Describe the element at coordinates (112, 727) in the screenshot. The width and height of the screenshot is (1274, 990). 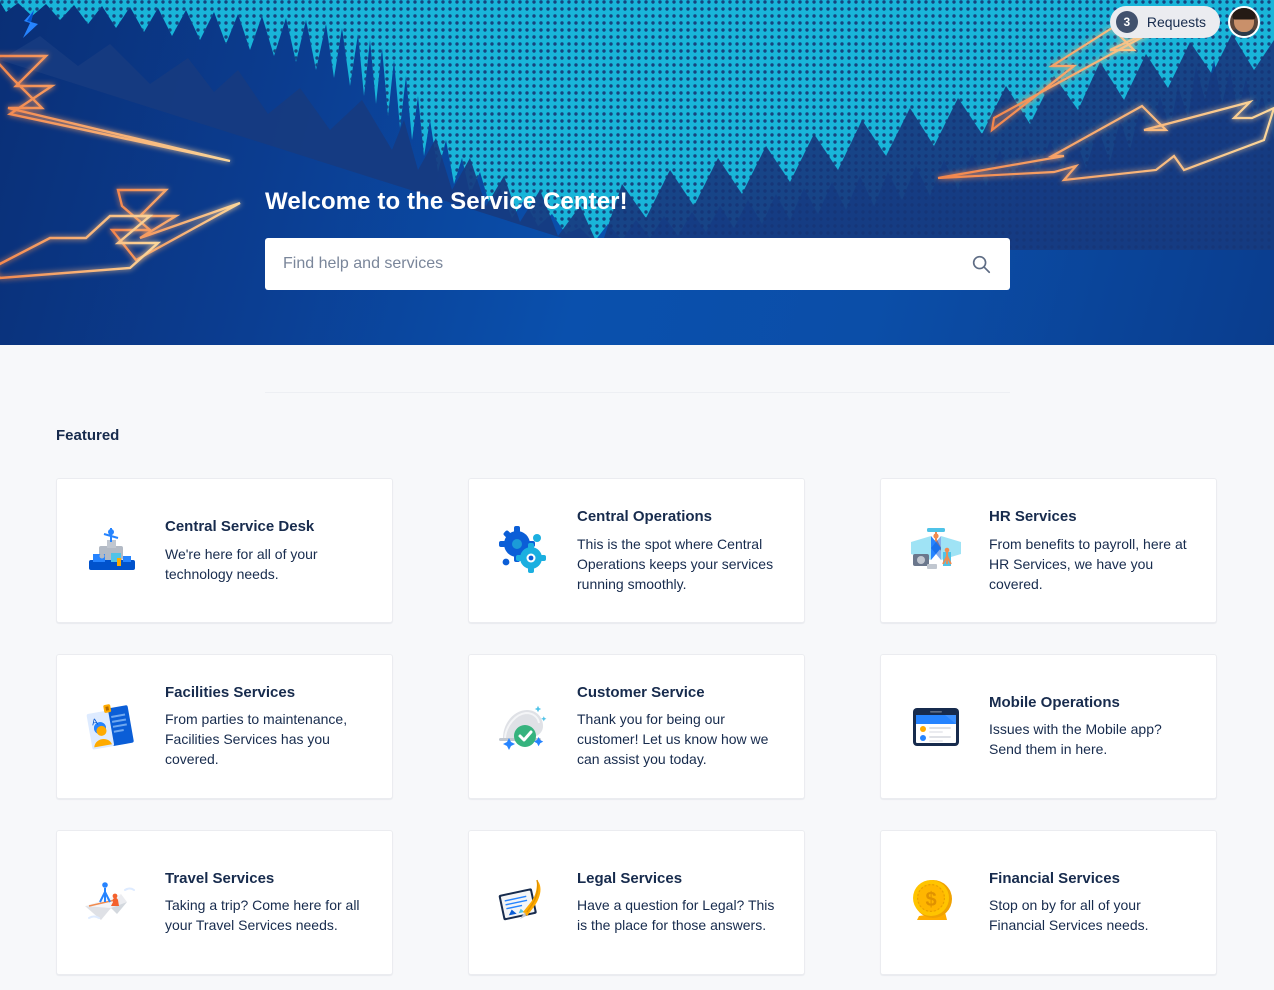
I see `id-badge-icon: A` at that location.